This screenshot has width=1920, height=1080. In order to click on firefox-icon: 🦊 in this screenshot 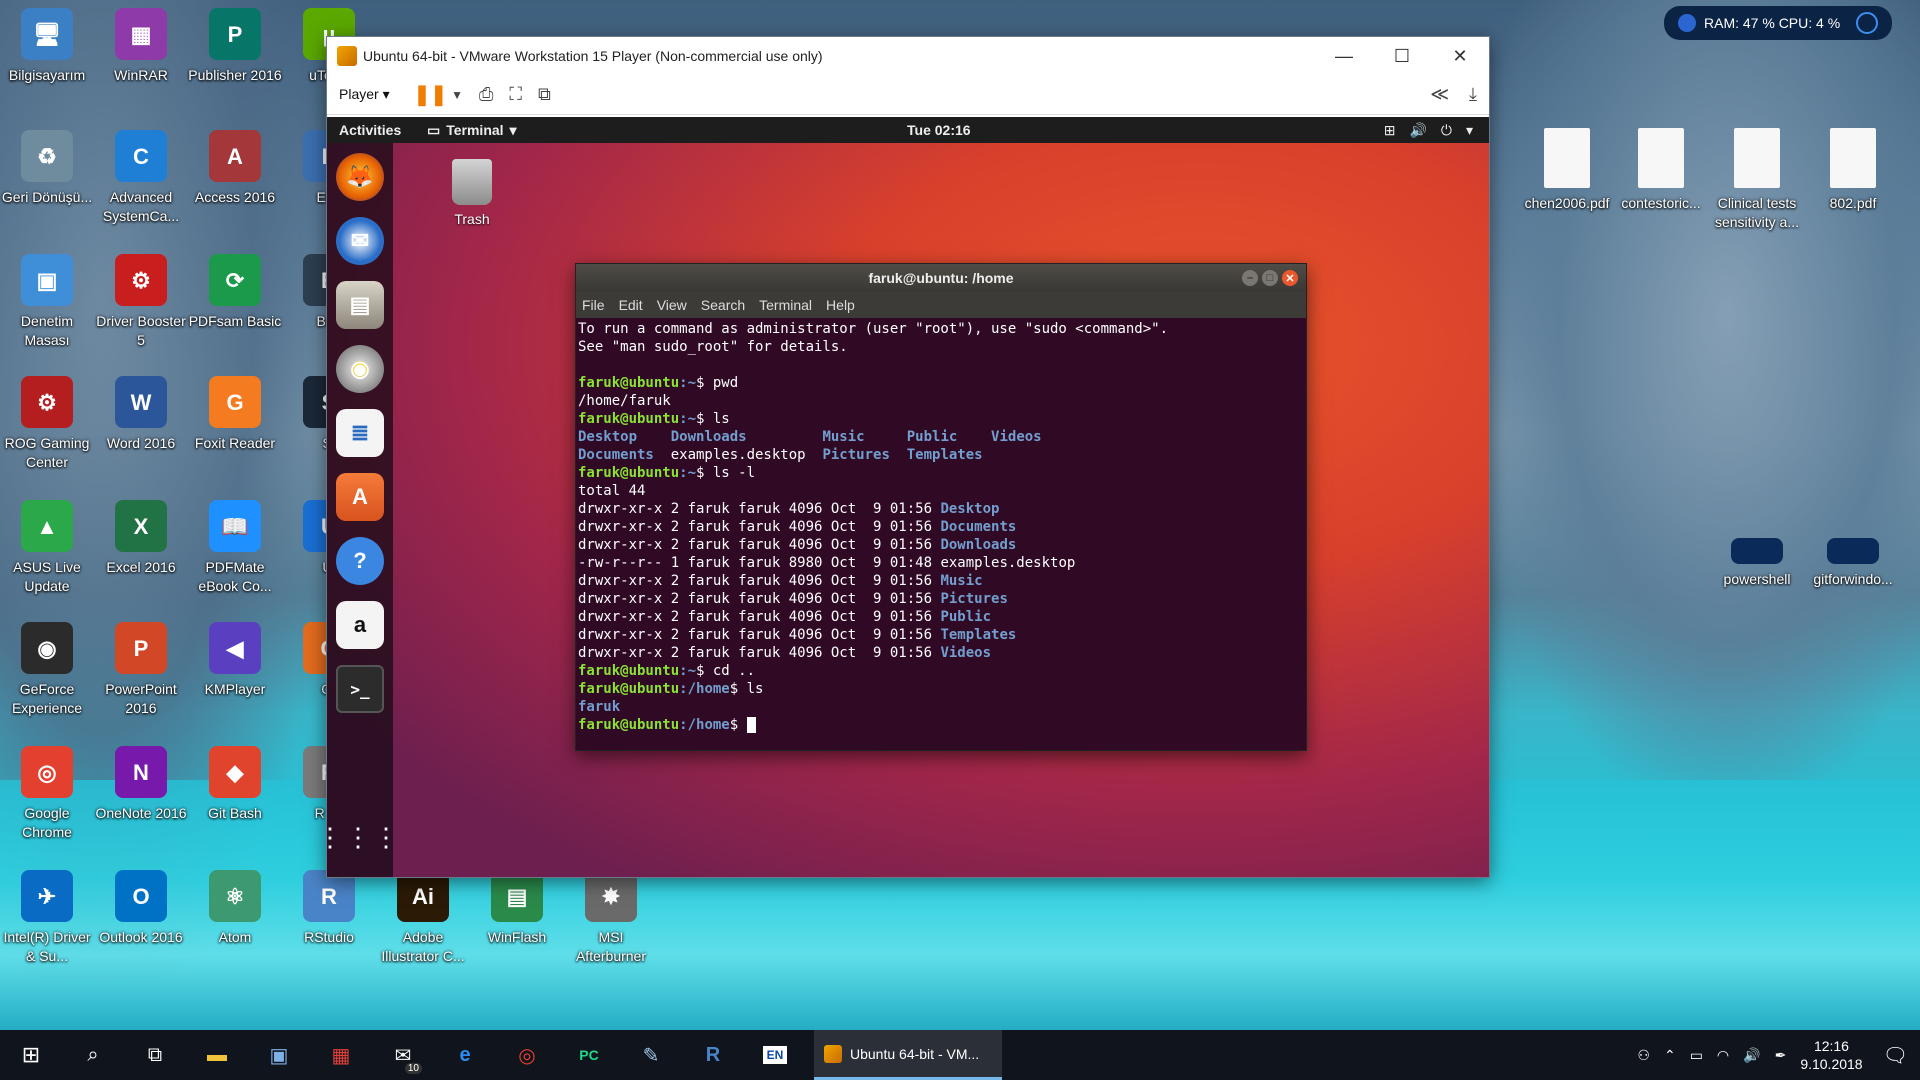, I will do `click(360, 177)`.